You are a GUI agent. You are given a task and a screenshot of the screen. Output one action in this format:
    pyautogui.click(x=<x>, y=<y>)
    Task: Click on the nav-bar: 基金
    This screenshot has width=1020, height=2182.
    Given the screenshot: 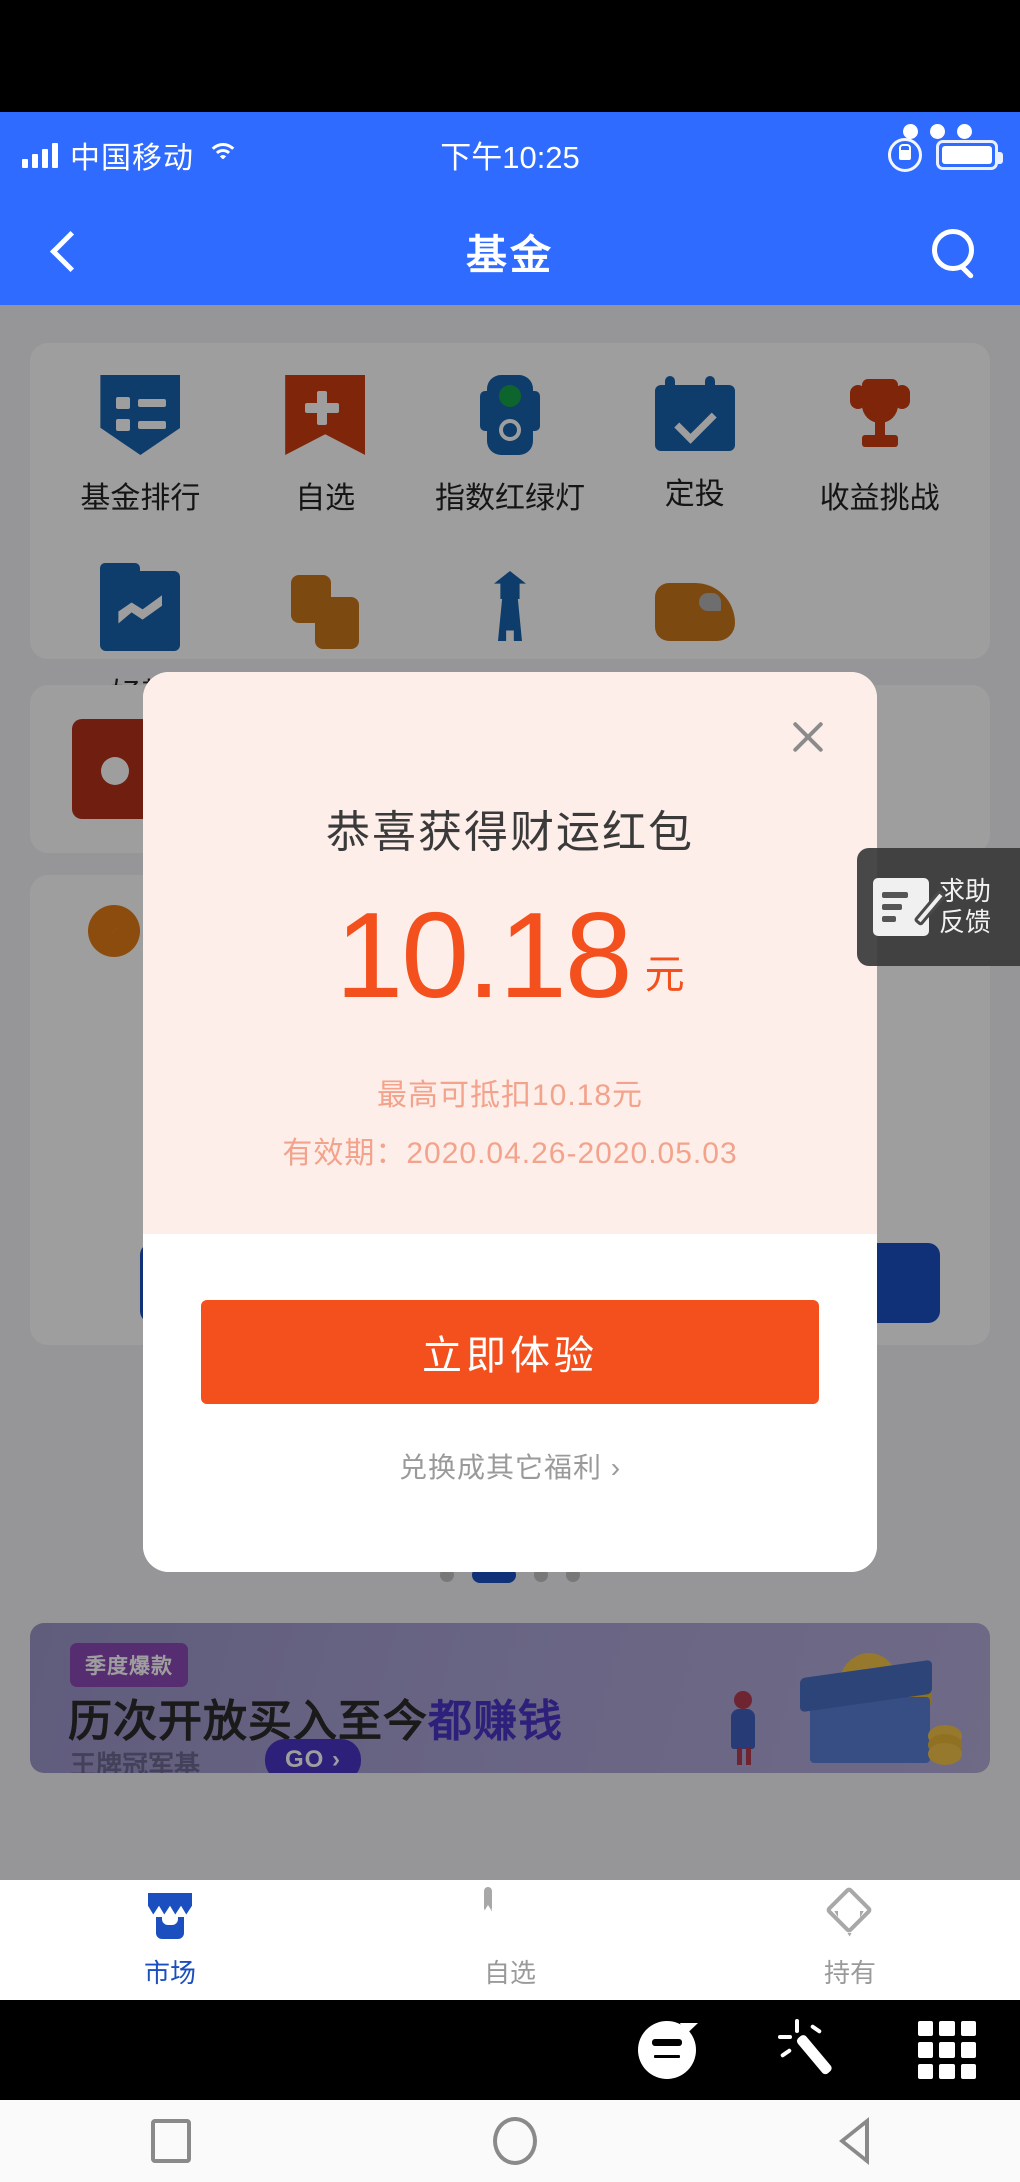 What is the action you would take?
    pyautogui.click(x=510, y=251)
    